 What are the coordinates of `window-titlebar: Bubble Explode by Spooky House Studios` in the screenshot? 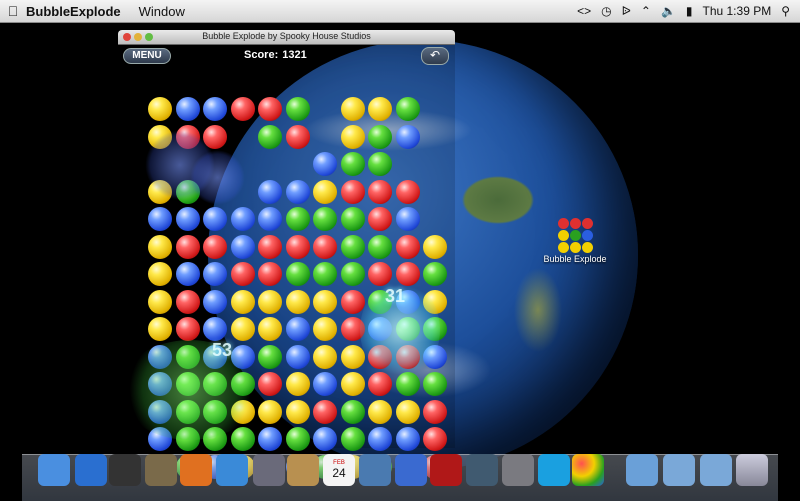 It's located at (286, 37).